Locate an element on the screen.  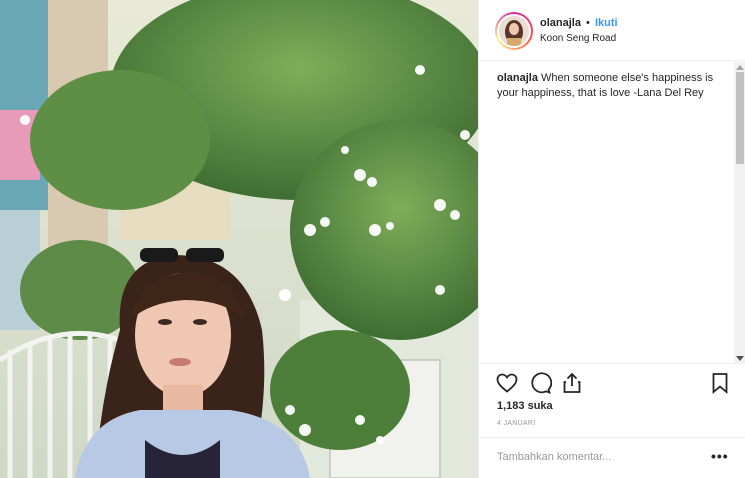
avatar is located at coordinates (514, 31).